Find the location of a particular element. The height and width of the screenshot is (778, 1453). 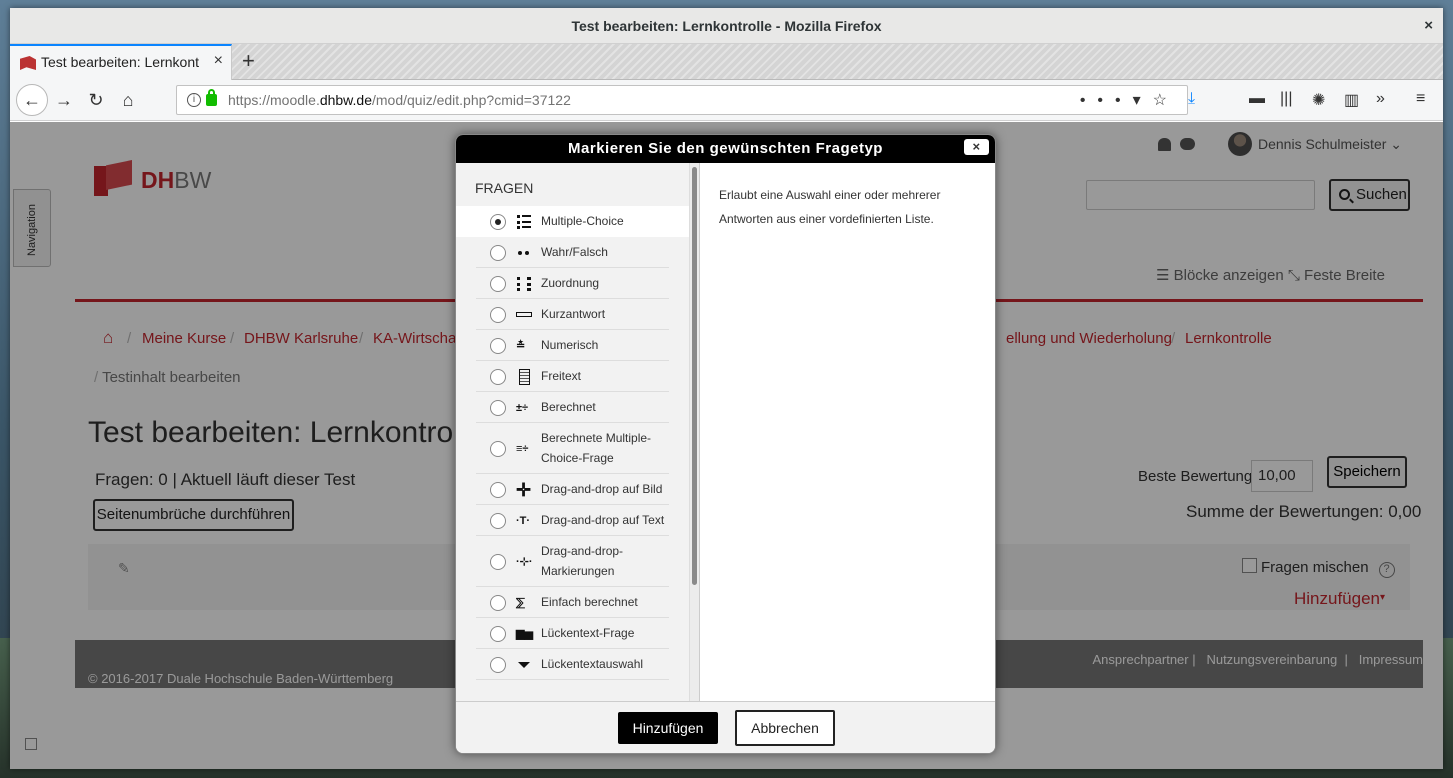

library-icon: ||| is located at coordinates (1286, 99).